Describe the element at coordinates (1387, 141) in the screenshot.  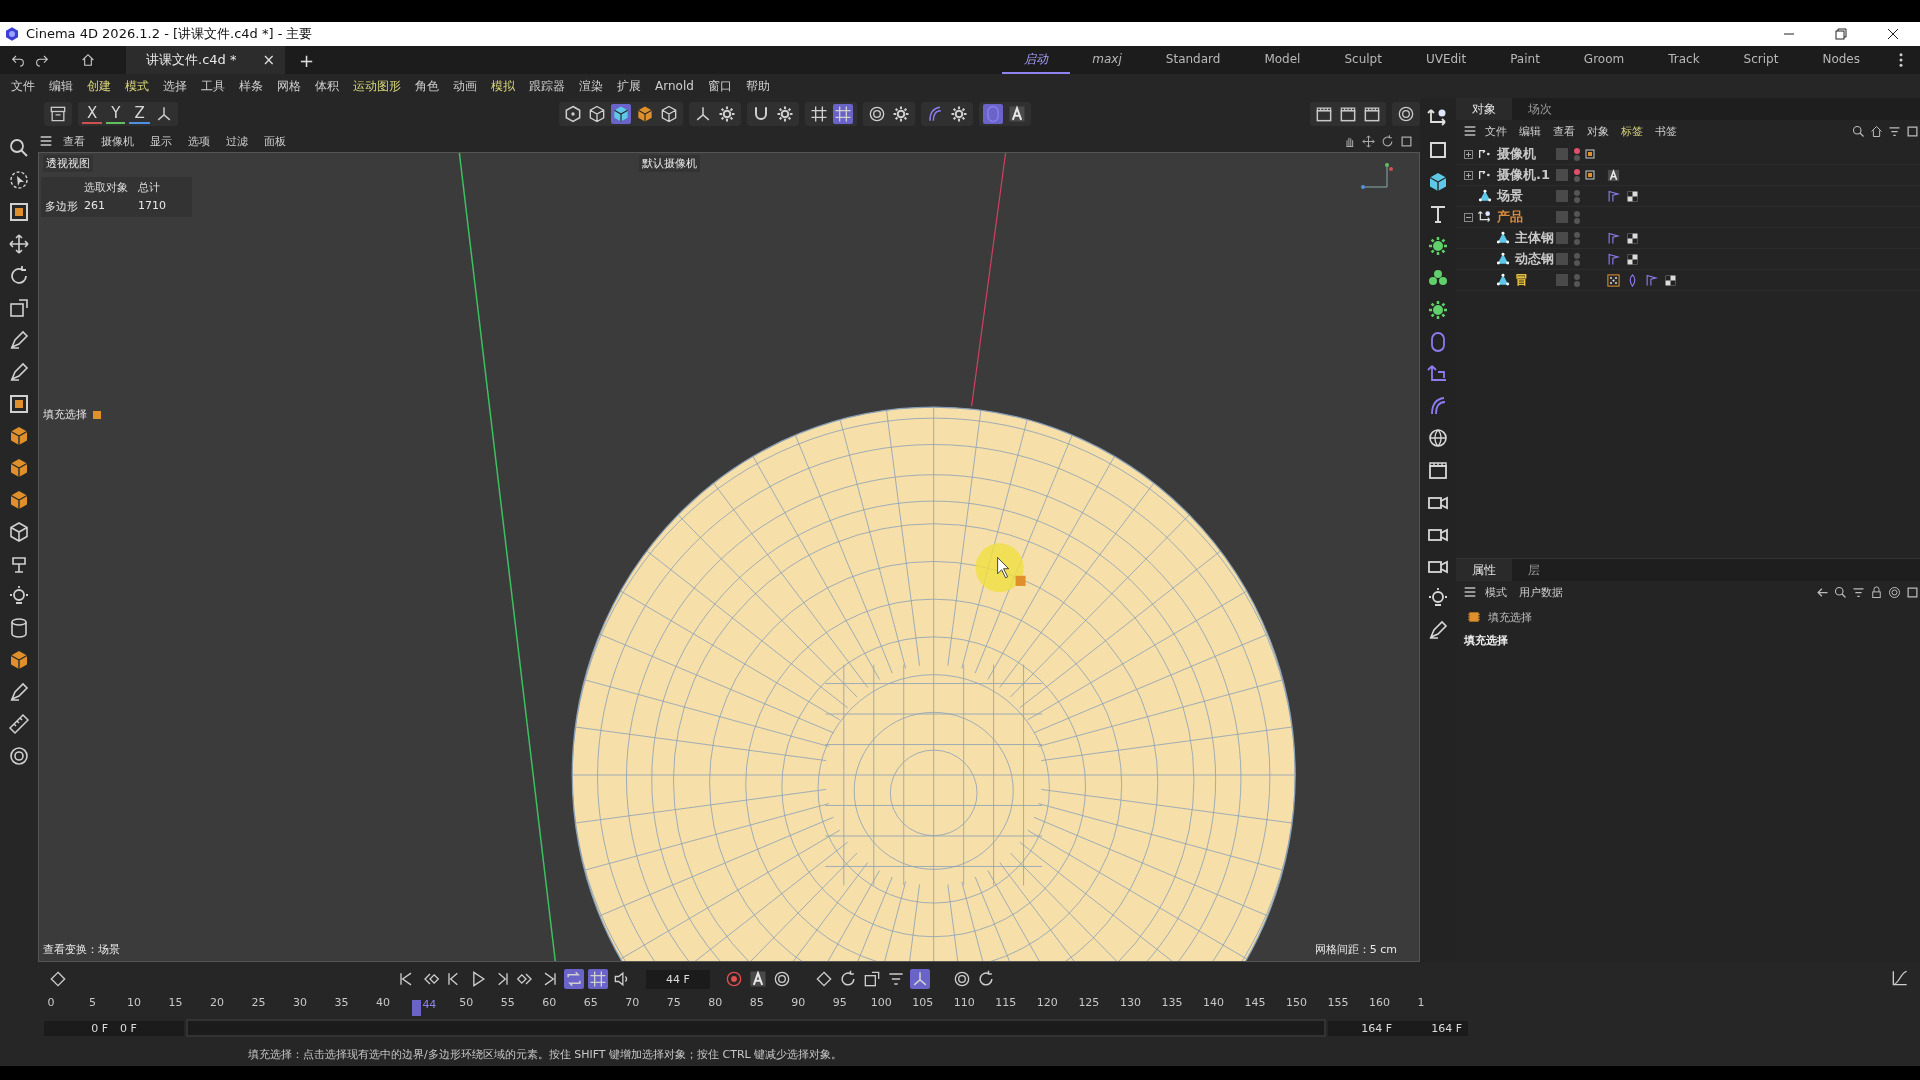
I see `rotate-icon` at that location.